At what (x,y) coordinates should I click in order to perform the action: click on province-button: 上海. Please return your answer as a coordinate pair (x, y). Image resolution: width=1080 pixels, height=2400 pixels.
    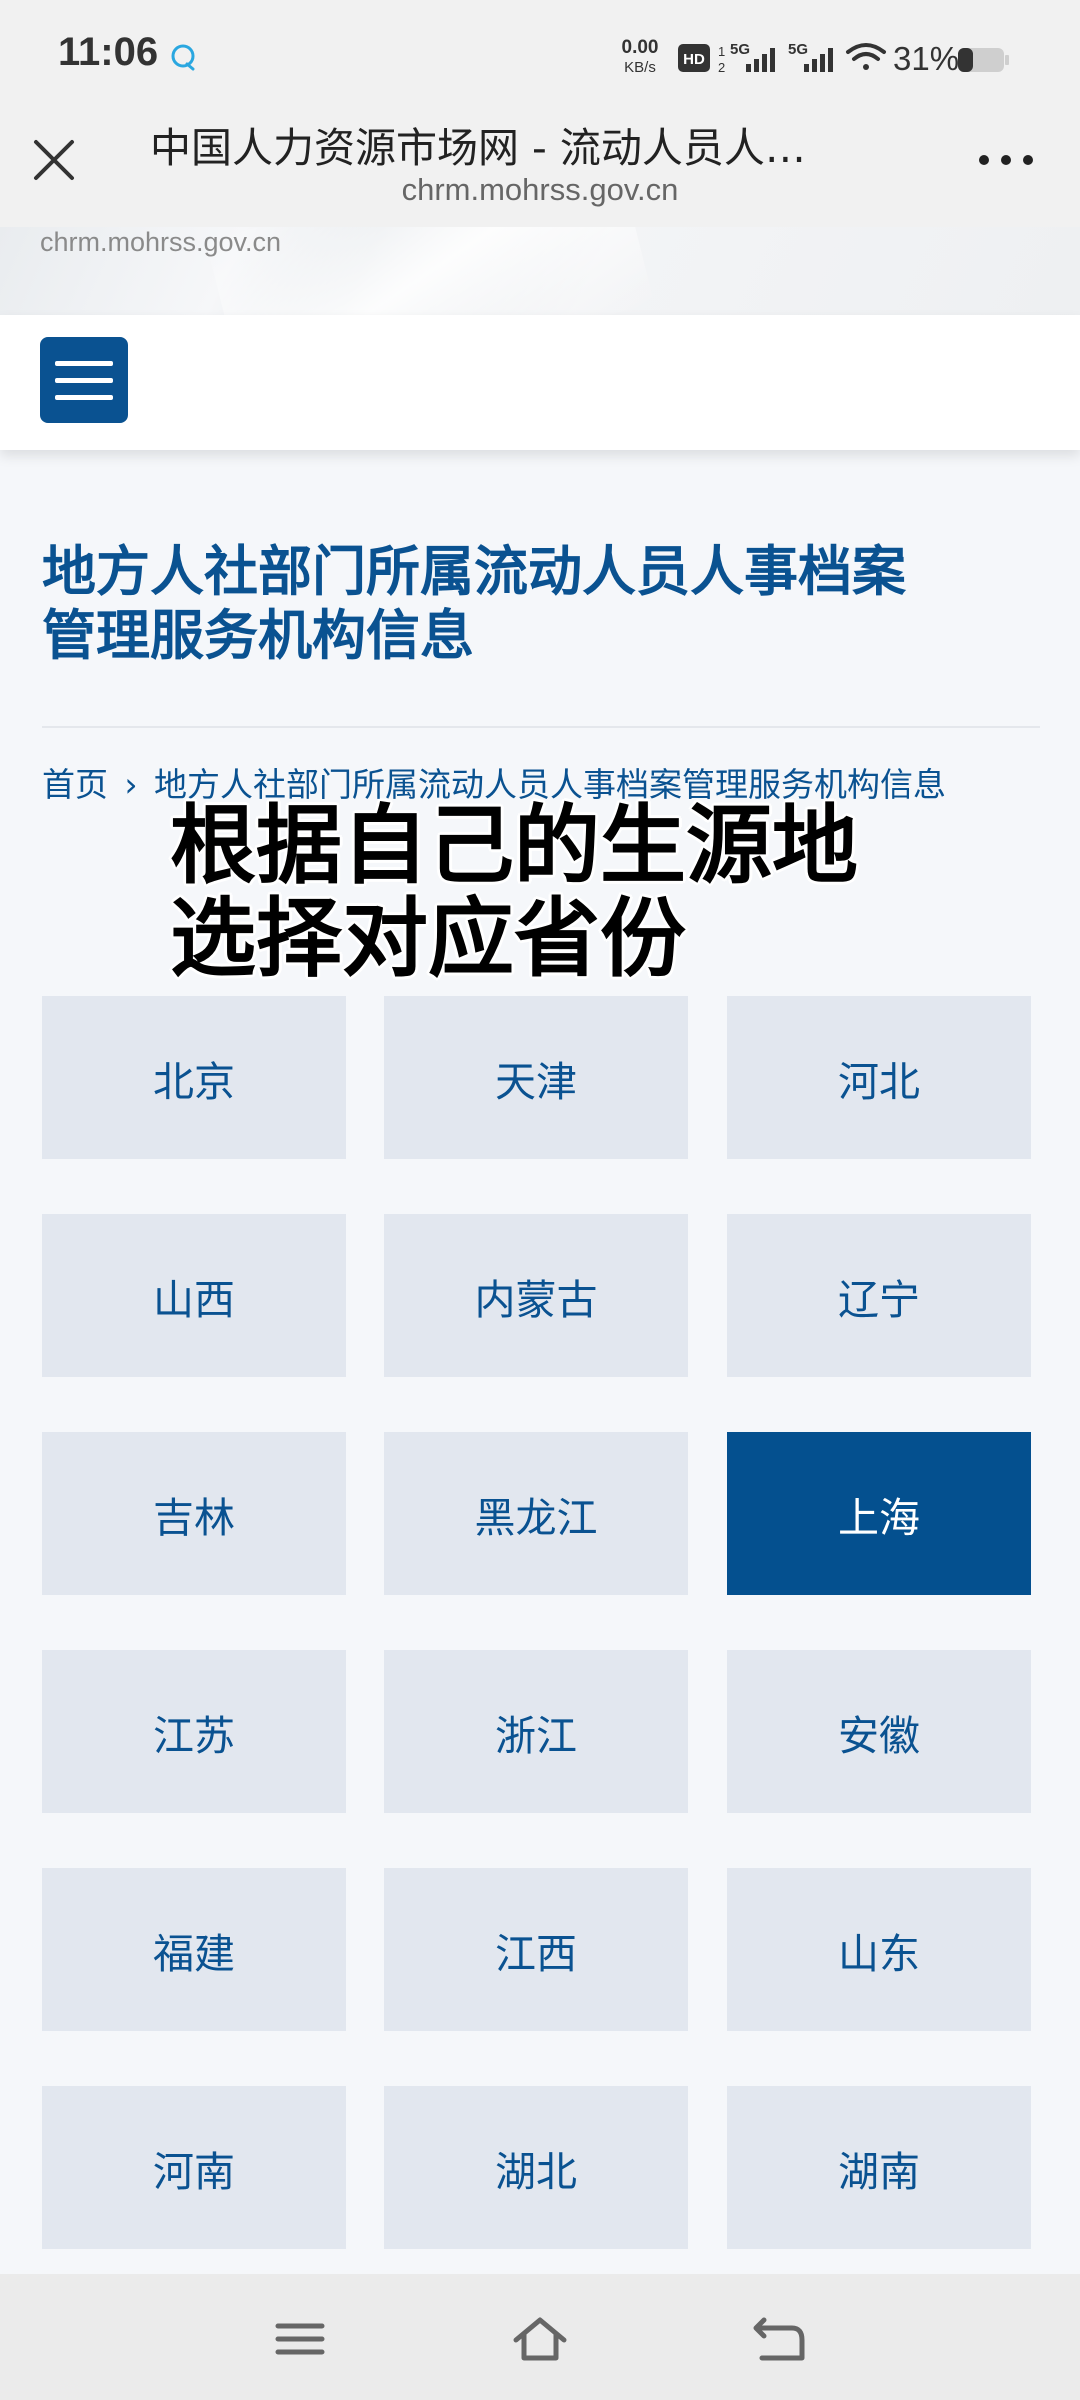
    Looking at the image, I should click on (879, 1513).